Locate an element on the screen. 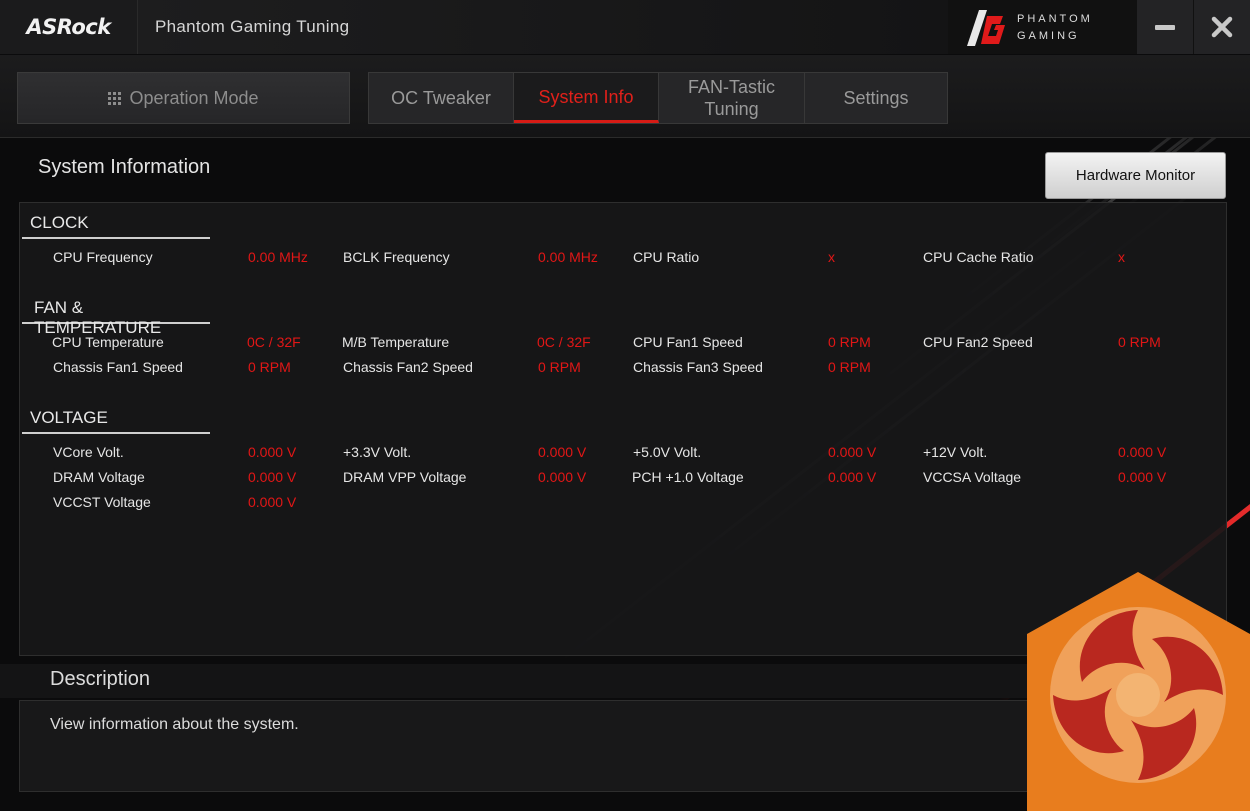 The image size is (1250, 811). group-title-clock: CLOCK is located at coordinates (116, 226).